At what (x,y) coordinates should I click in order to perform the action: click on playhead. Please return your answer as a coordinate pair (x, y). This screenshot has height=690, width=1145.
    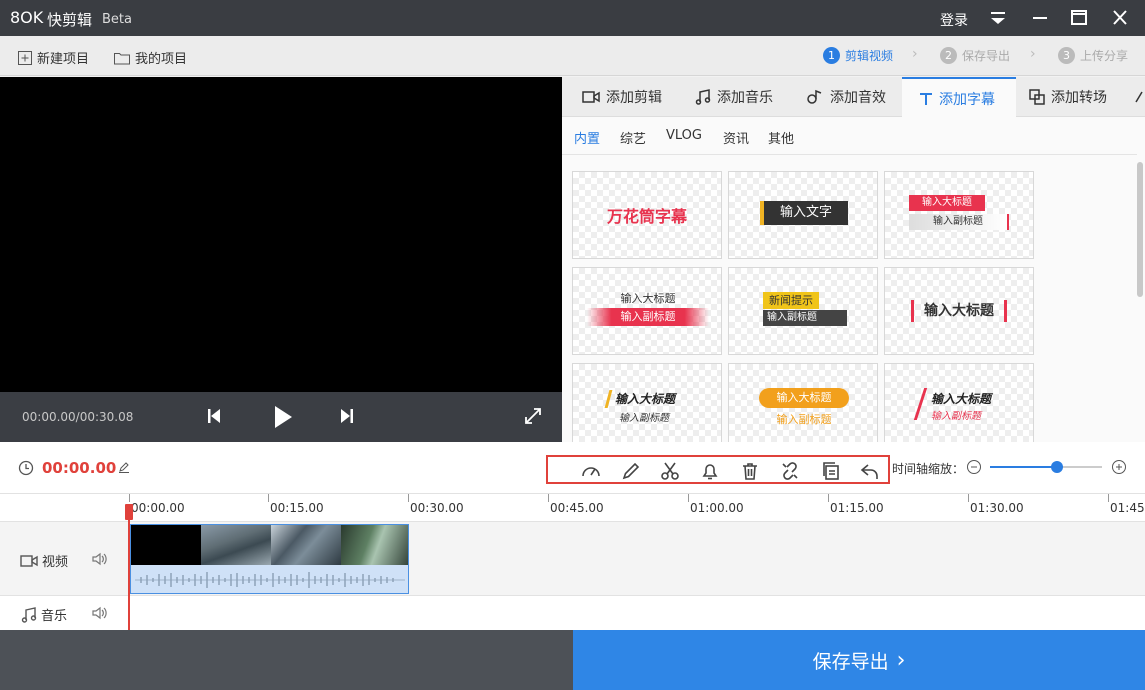
    Looking at the image, I should click on (129, 567).